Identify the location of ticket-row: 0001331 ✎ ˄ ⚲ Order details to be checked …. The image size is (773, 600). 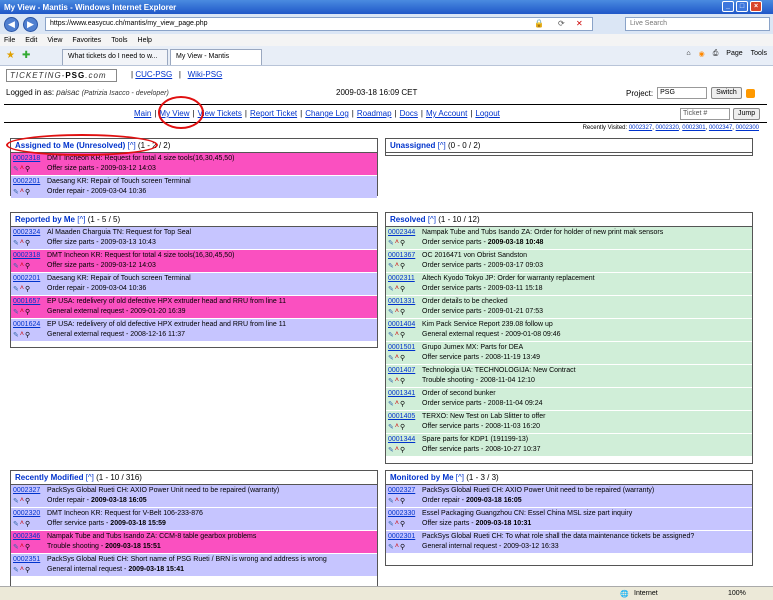
(569, 307).